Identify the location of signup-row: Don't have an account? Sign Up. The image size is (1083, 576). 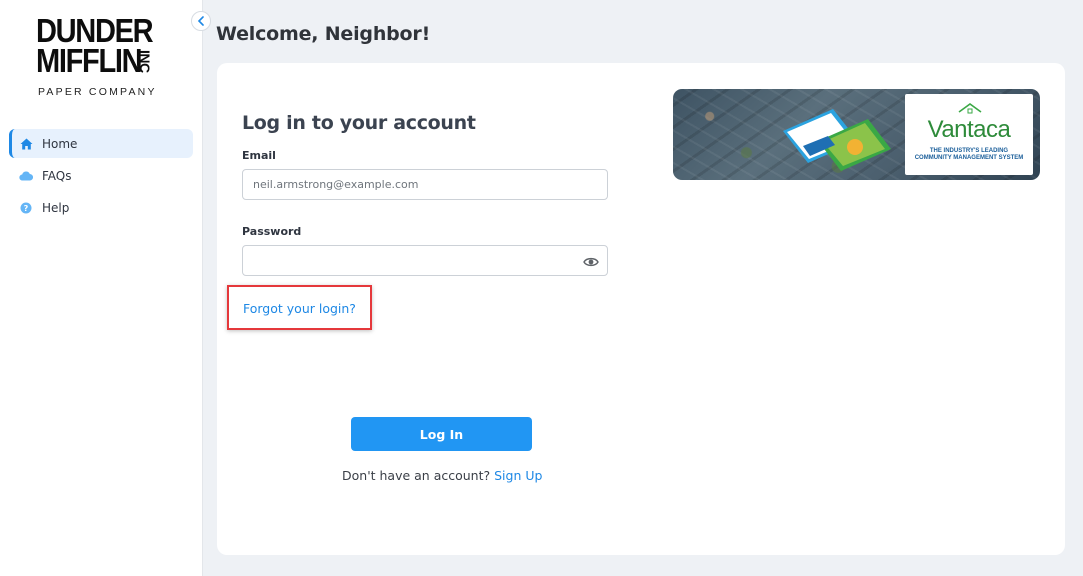
(442, 475).